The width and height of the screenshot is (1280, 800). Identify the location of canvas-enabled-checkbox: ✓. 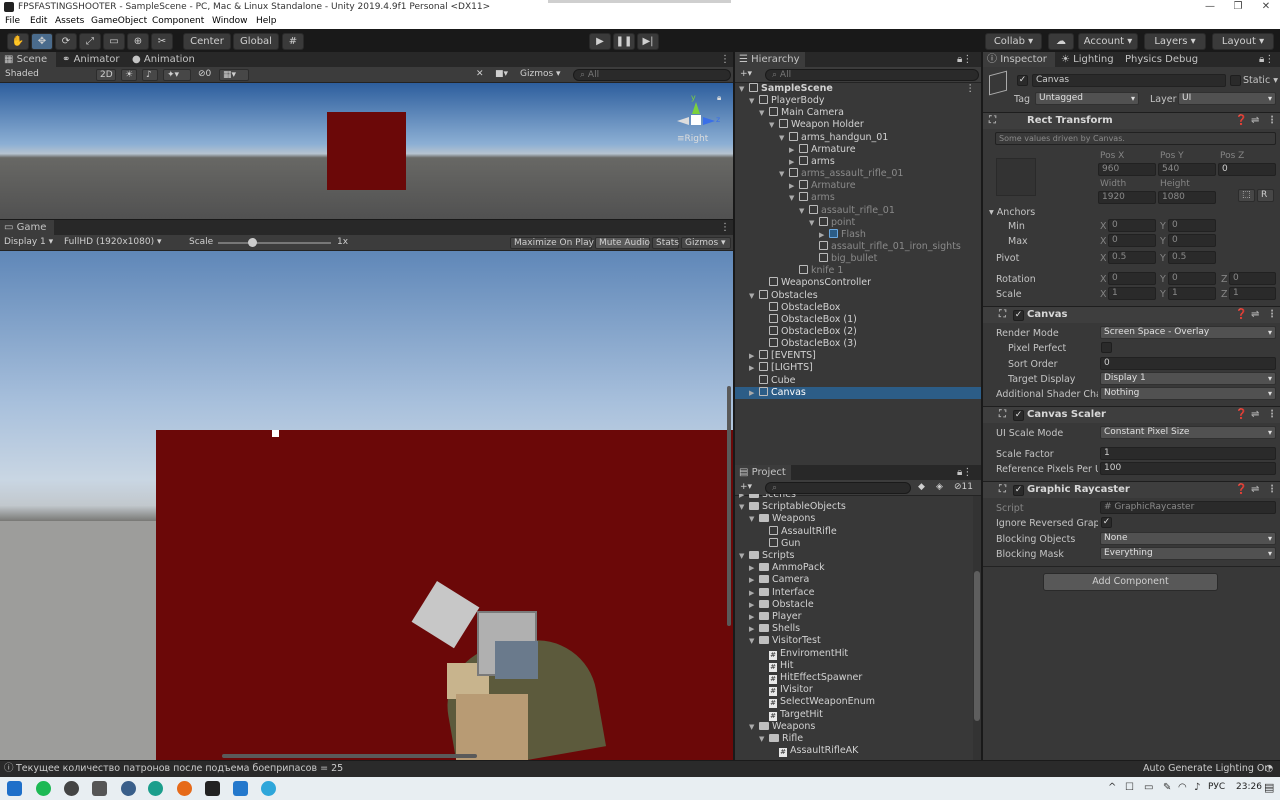
(1018, 315).